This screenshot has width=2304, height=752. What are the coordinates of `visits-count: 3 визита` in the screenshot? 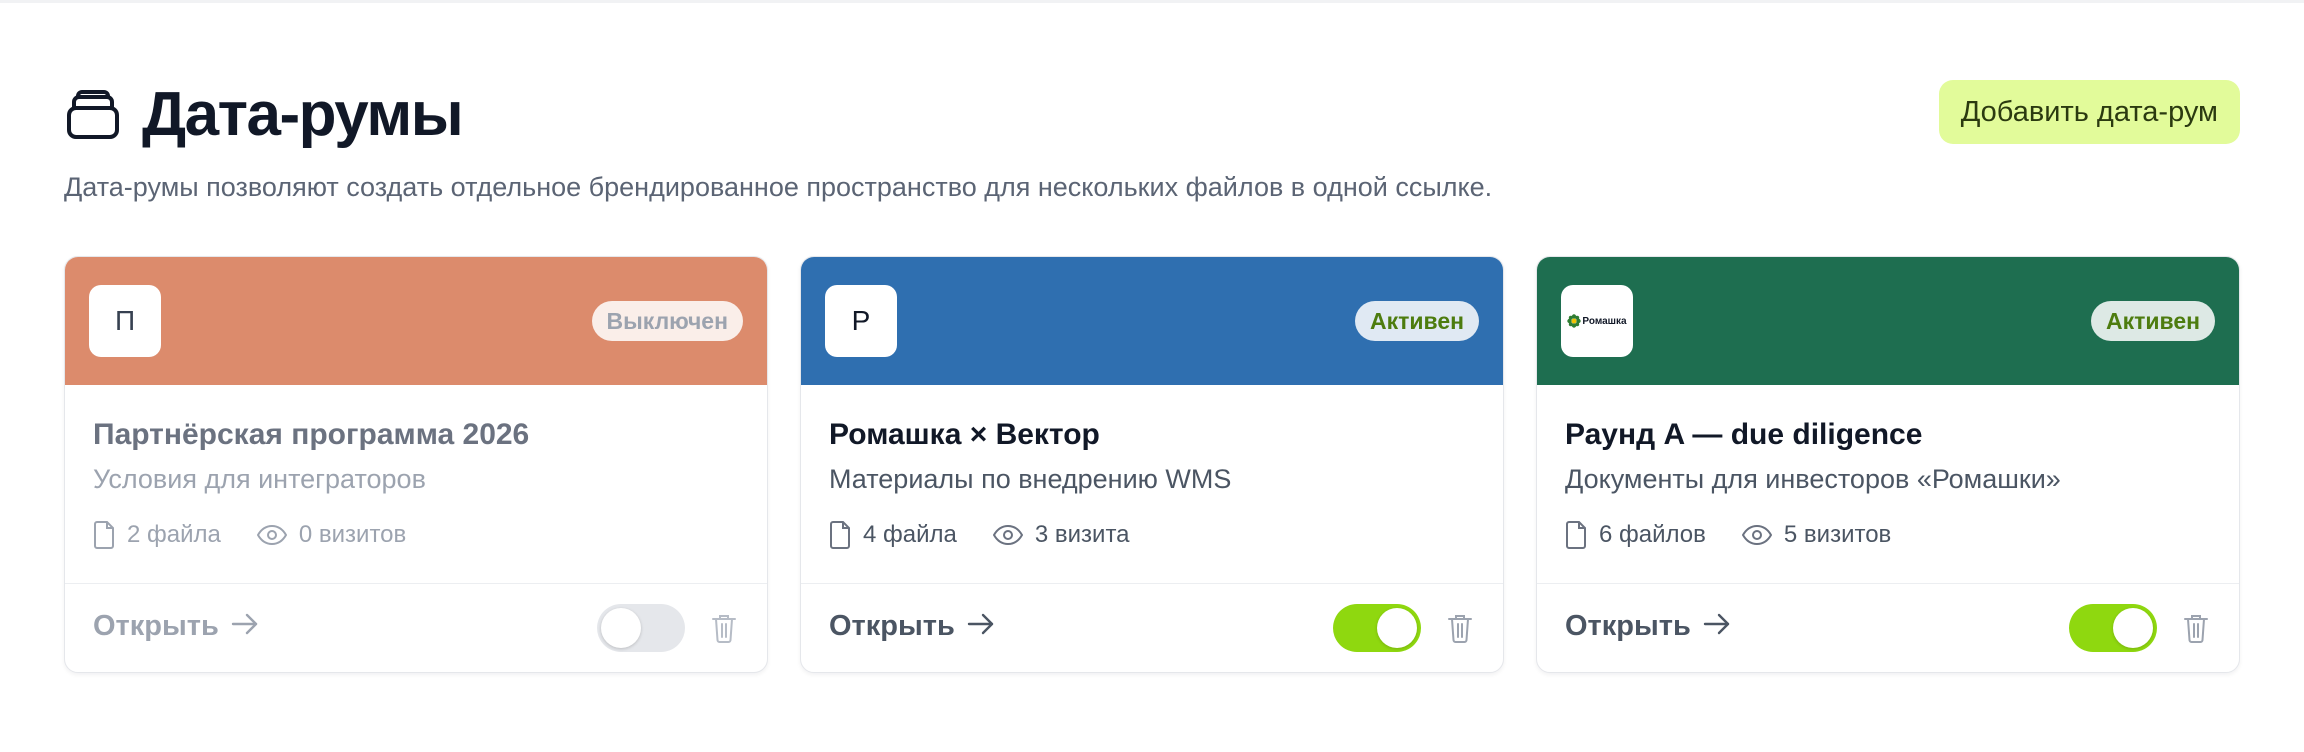 It's located at (1061, 535).